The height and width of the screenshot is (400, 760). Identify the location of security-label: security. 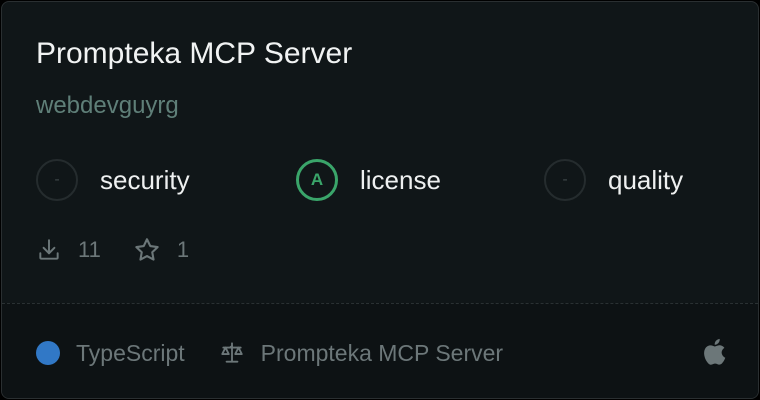
(145, 179).